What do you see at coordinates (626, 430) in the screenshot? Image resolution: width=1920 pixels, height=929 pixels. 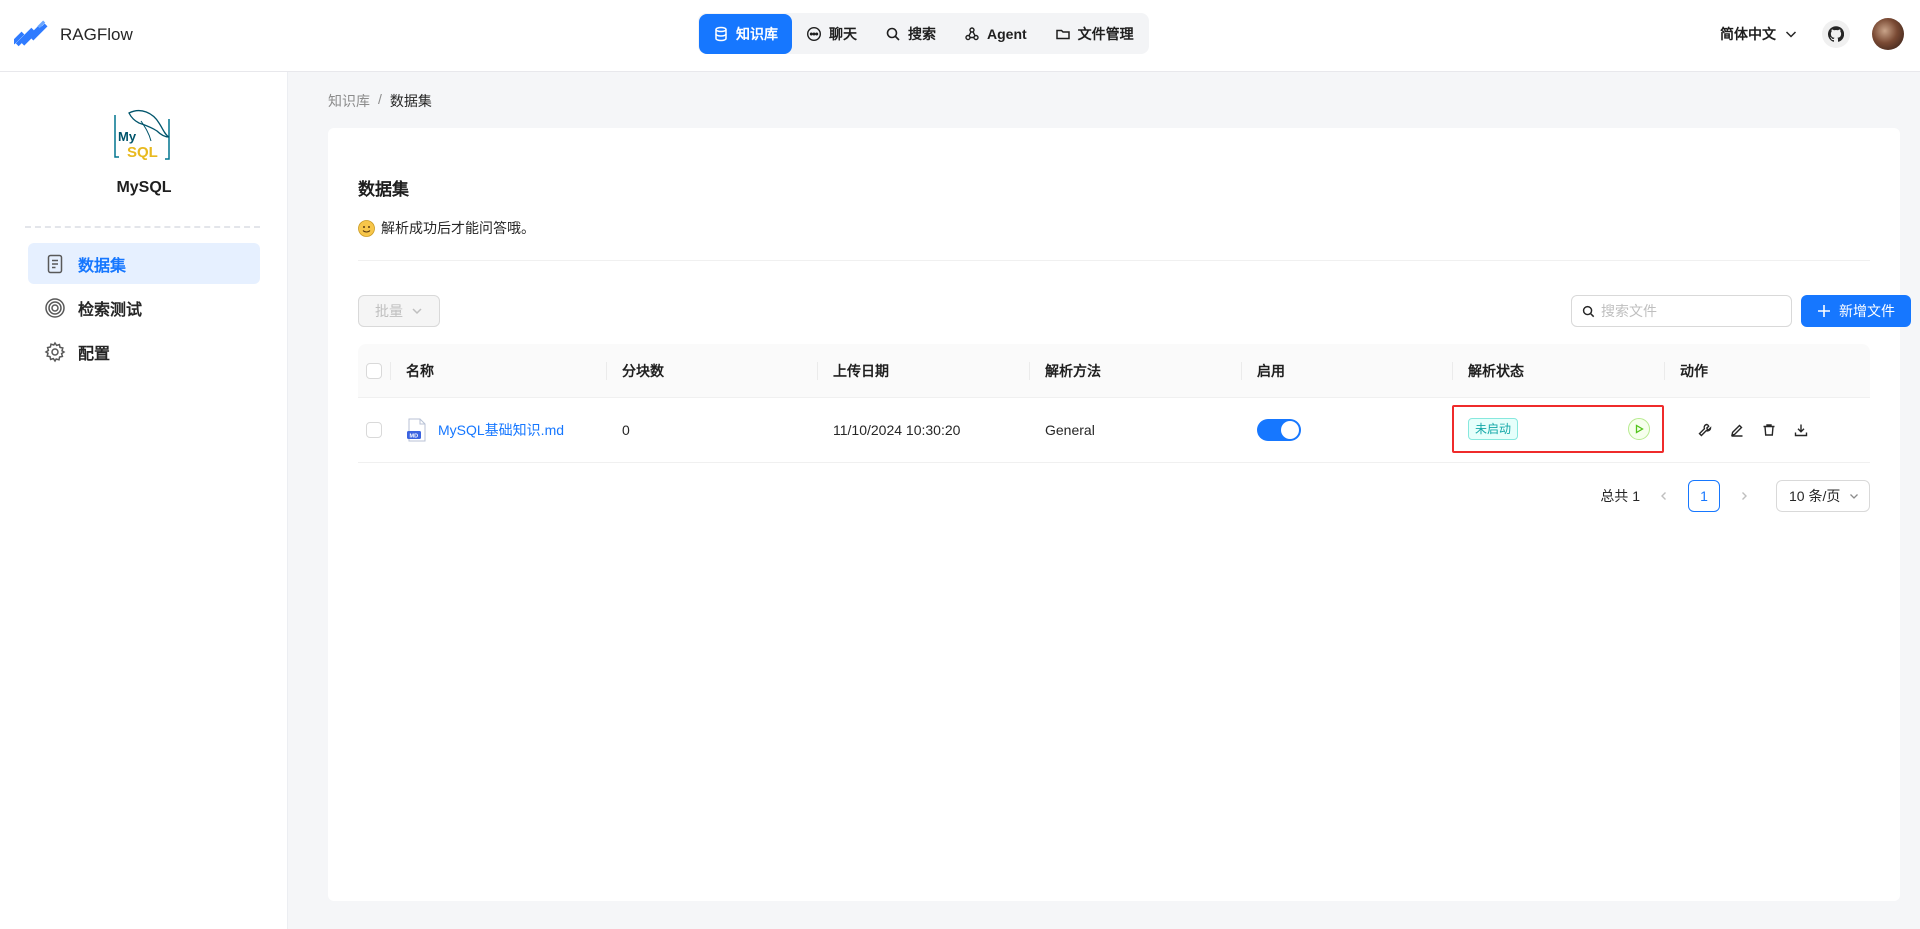 I see `cell-chunks: 0` at bounding box center [626, 430].